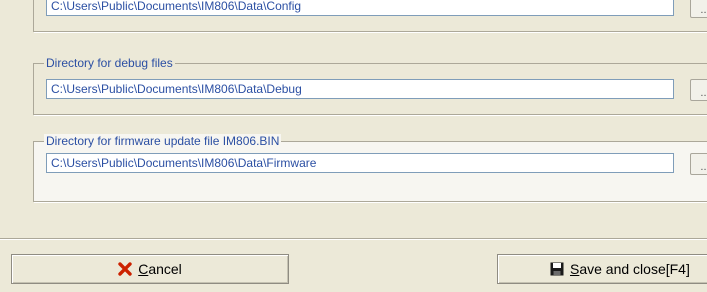 Image resolution: width=707 pixels, height=292 pixels. What do you see at coordinates (353, 239) in the screenshot?
I see `button-bar-divider-highlight` at bounding box center [353, 239].